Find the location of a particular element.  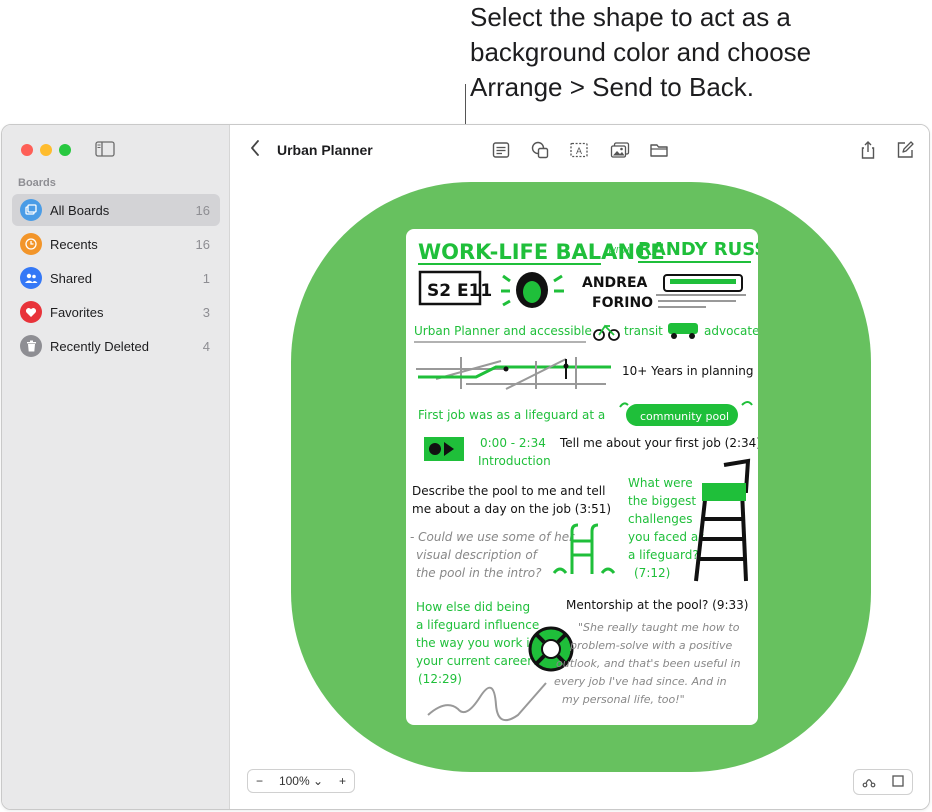

card-q3b: the biggest is located at coordinates (662, 501).